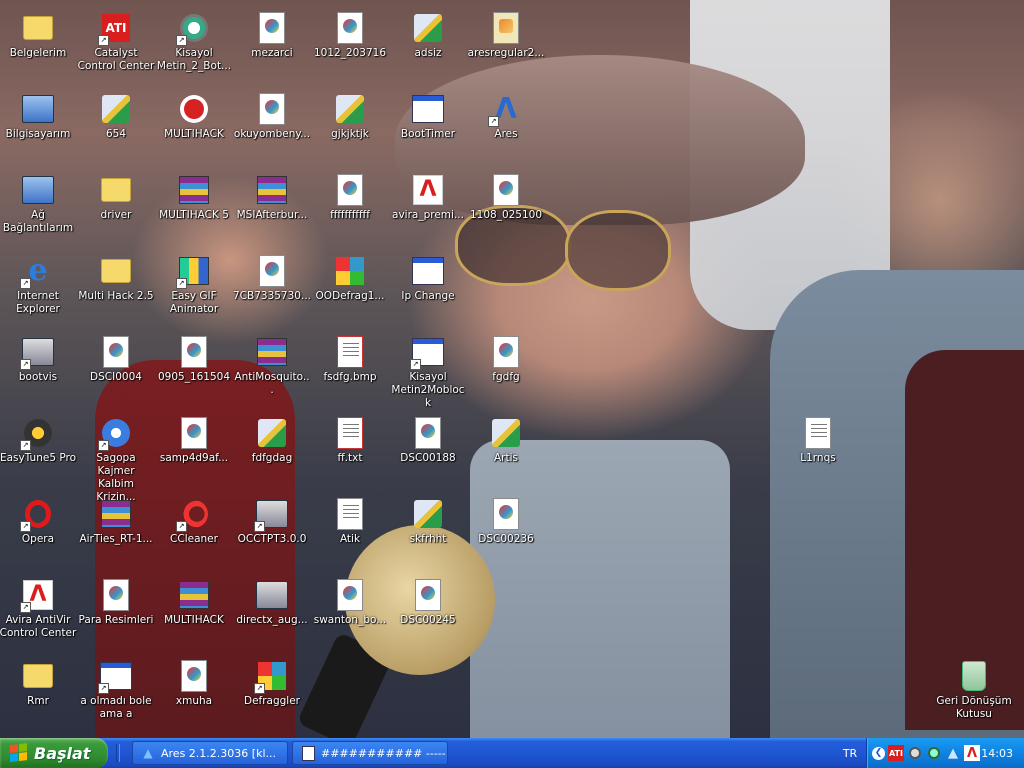 This screenshot has width=1024, height=768. I want to click on system-tray: ❮ ATI ▲ Λ 14:03, so click(945, 753).